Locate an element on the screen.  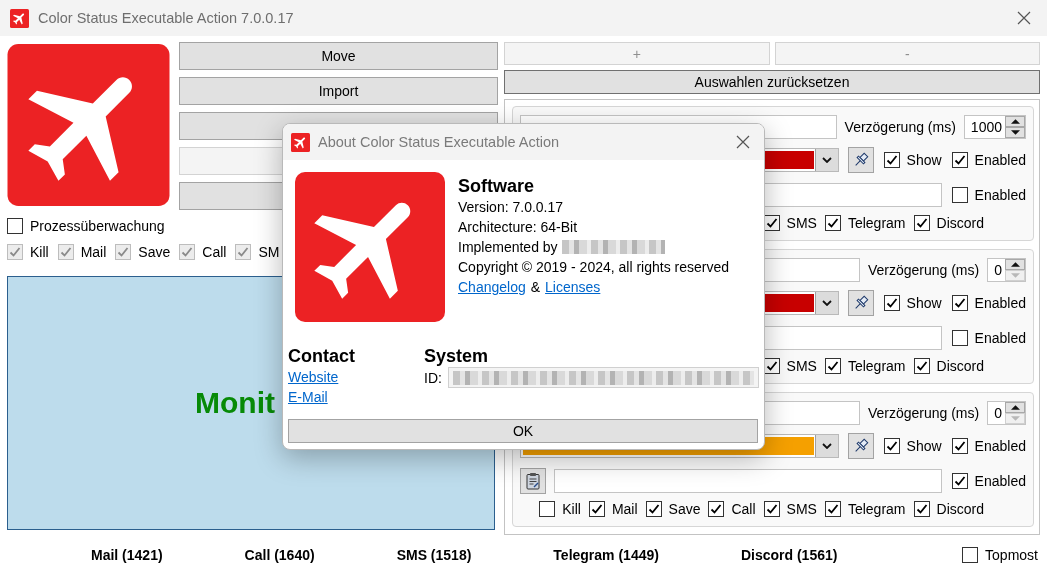
info-text: Version: 7.0.0.17 is located at coordinates (511, 207).